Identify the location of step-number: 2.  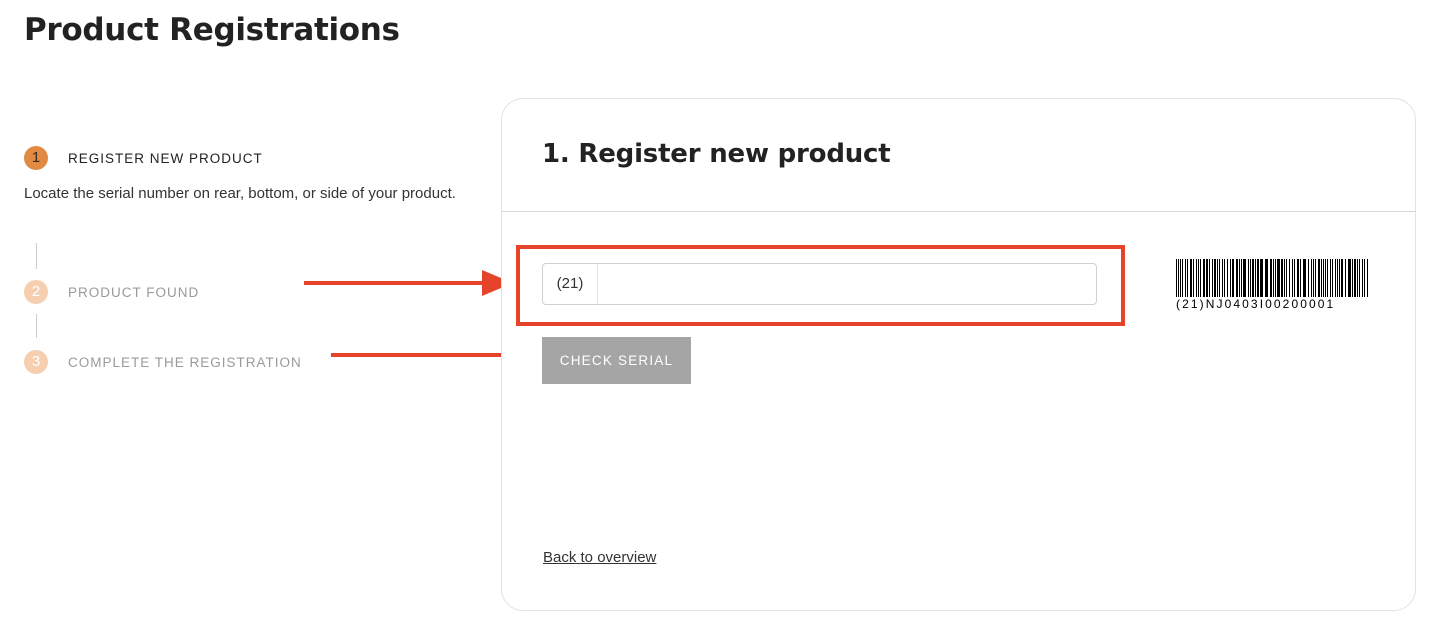
(36, 292).